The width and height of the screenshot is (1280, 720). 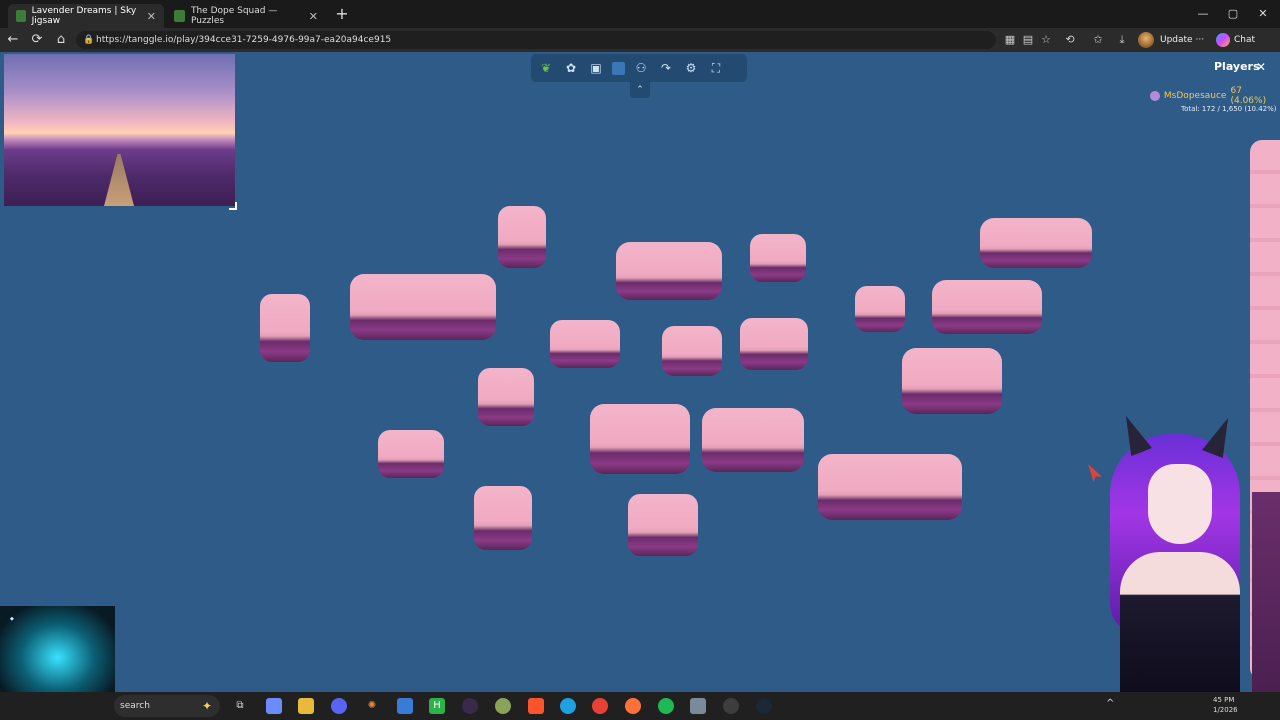 What do you see at coordinates (342, 14) in the screenshot?
I see `new-tab-button: +` at bounding box center [342, 14].